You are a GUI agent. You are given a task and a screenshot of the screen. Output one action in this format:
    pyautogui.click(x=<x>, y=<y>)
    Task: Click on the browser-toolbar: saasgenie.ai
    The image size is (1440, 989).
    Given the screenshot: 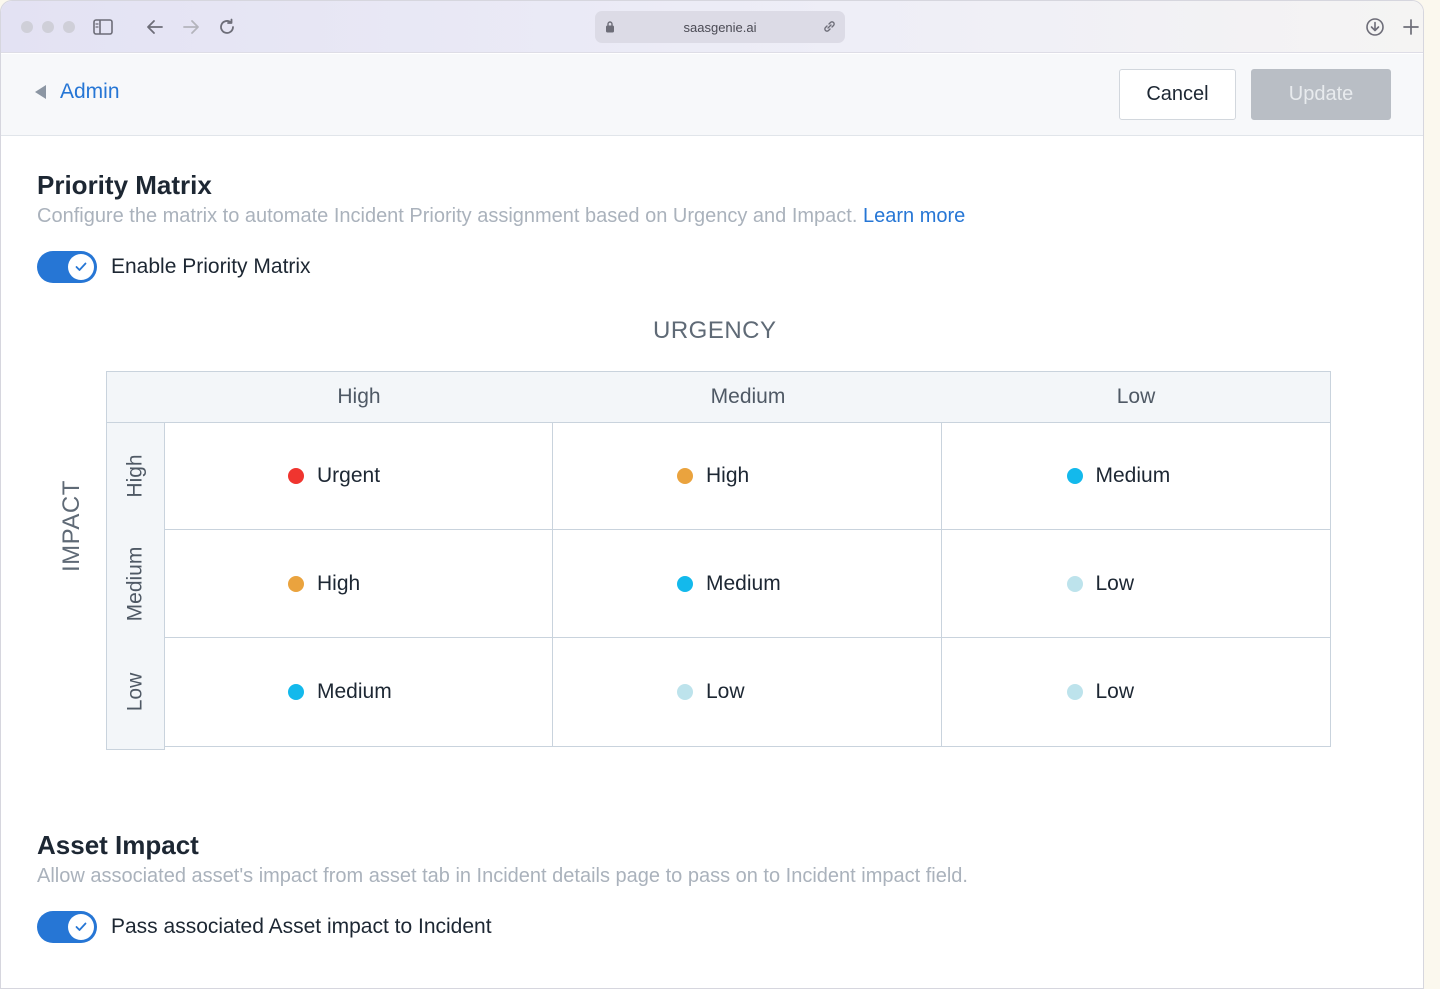 What is the action you would take?
    pyautogui.click(x=712, y=27)
    